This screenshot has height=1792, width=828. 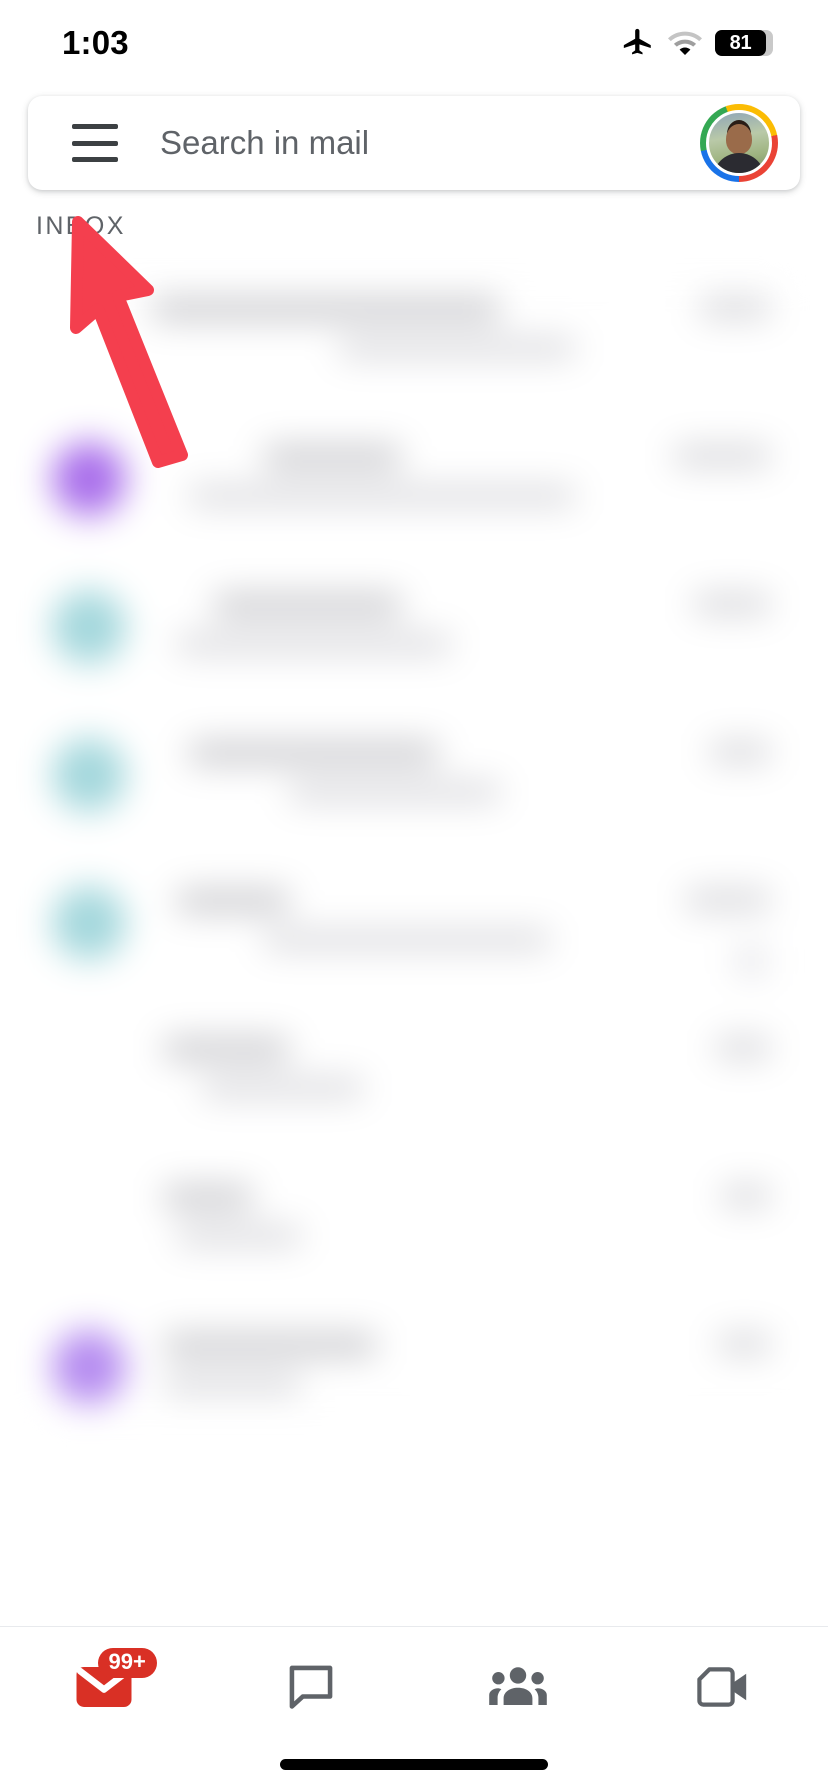 I want to click on nav-item-meet, so click(x=724, y=1687).